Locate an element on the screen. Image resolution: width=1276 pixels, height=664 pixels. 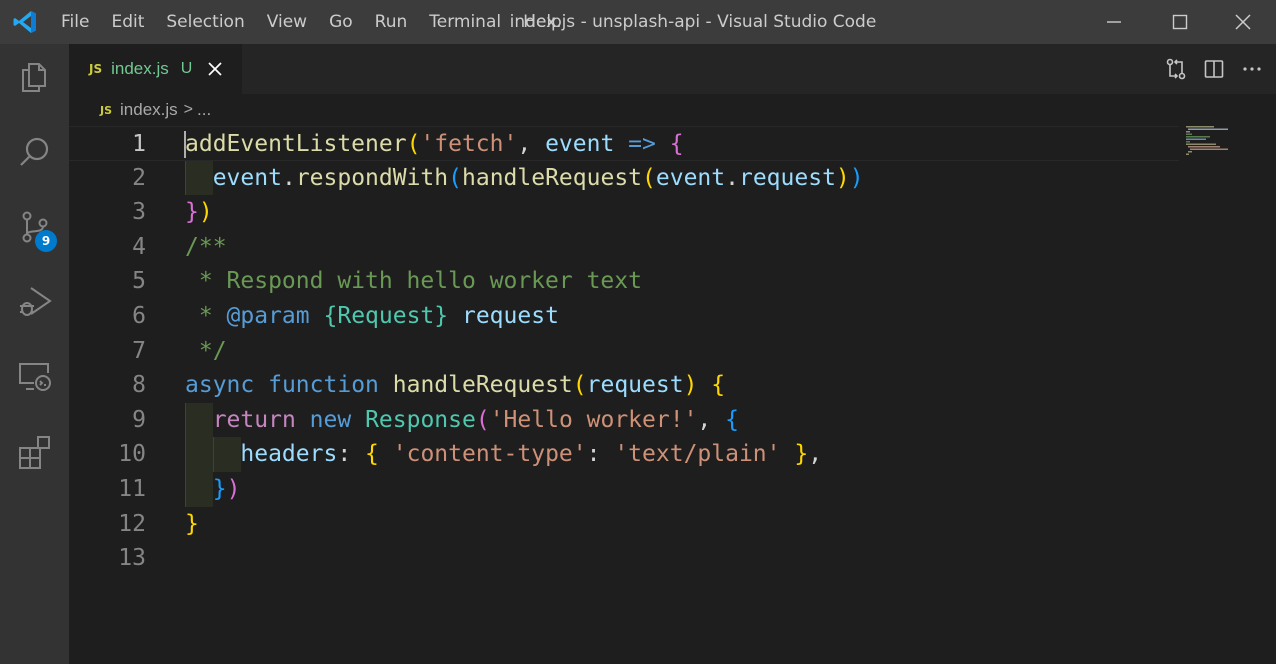
menu-edit: Edit is located at coordinates (127, 22).